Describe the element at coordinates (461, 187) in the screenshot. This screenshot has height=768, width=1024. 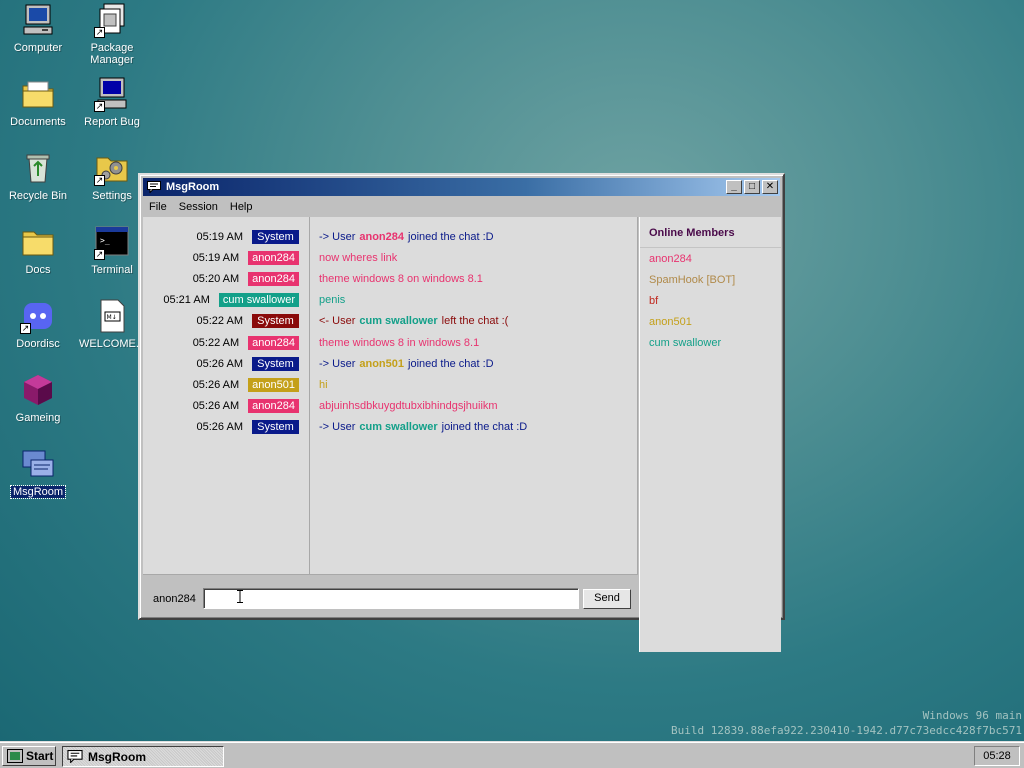
I see `title-bar: MsgRoom _ □ ✕` at that location.